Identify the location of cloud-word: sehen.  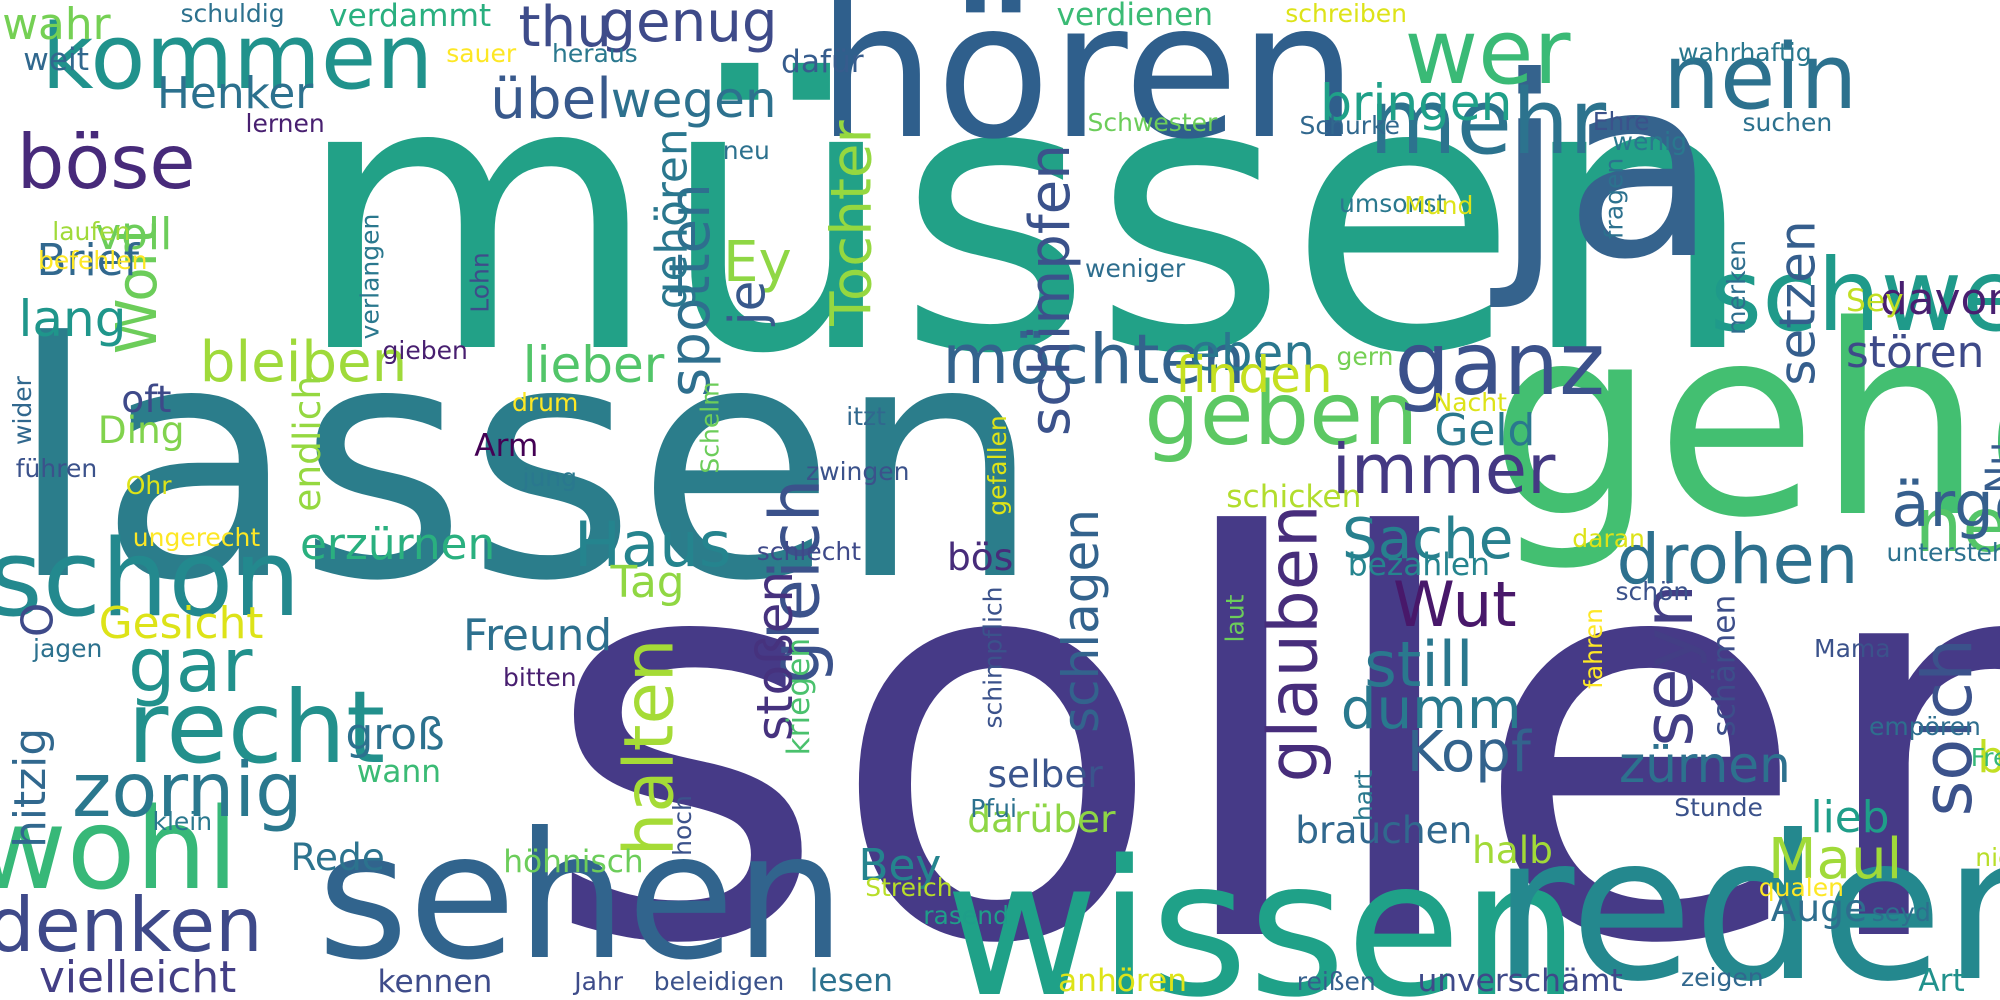
(581, 897).